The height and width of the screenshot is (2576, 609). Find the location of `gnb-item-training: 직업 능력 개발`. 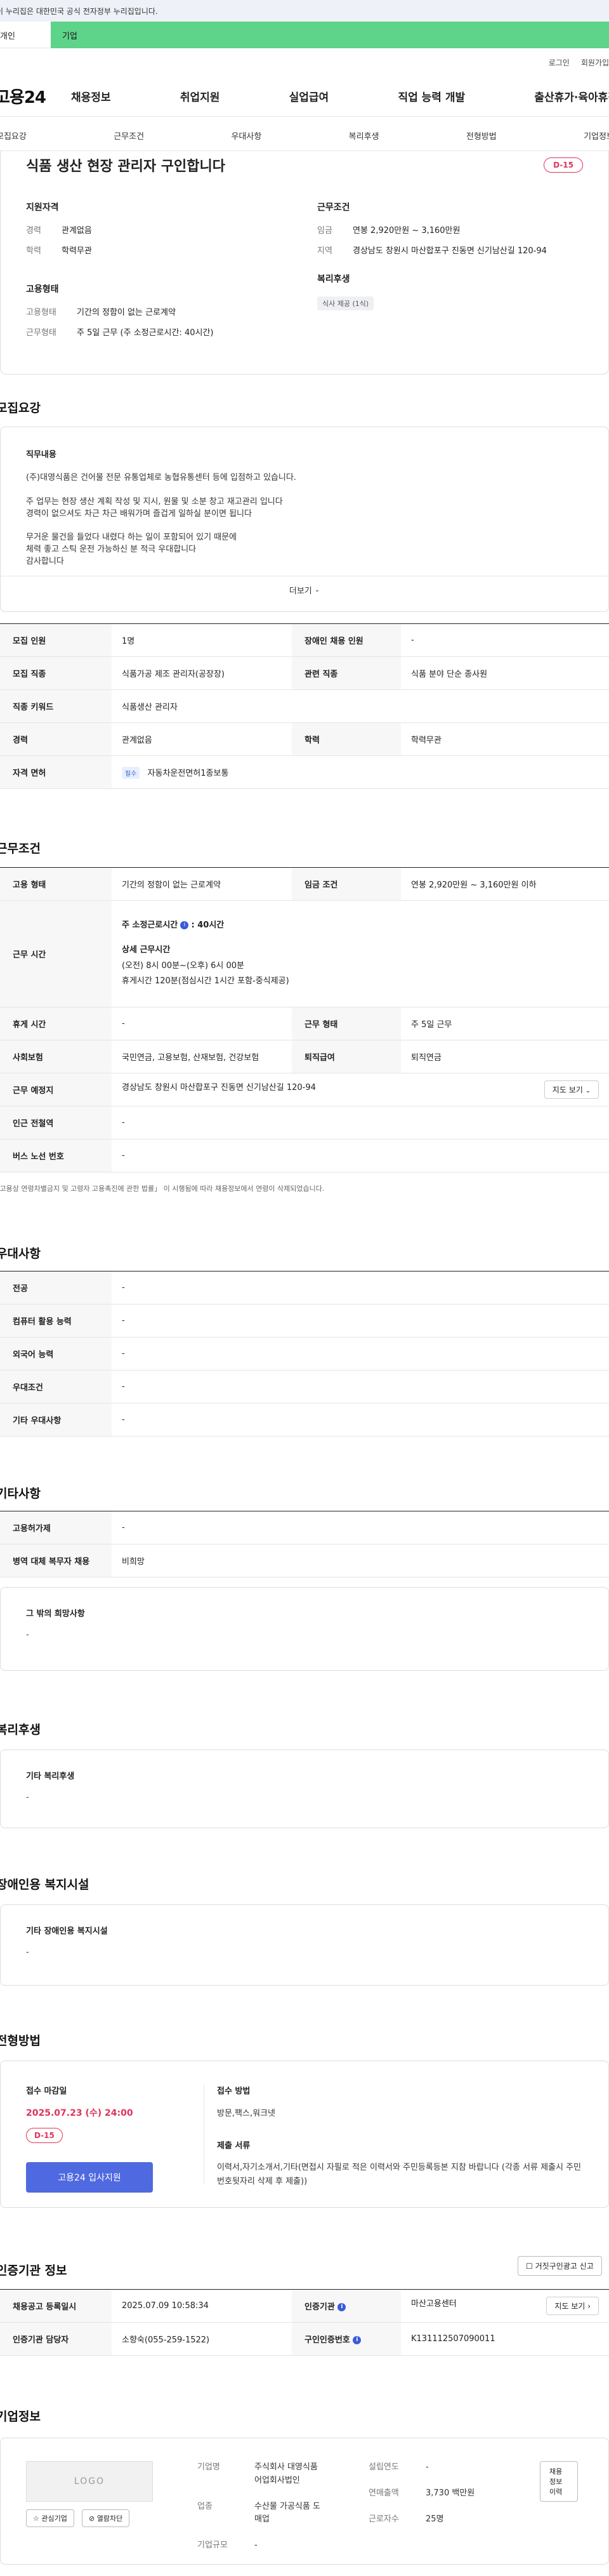

gnb-item-training: 직업 능력 개발 is located at coordinates (432, 96).